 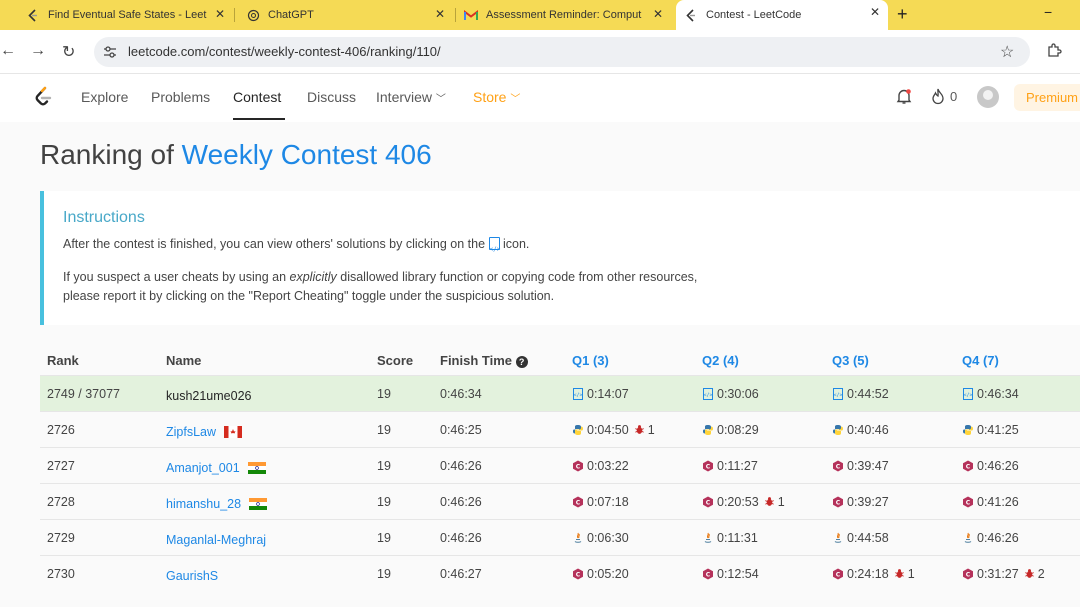 What do you see at coordinates (600, 574) in the screenshot?
I see `question-result-cell: C 0:05:20` at bounding box center [600, 574].